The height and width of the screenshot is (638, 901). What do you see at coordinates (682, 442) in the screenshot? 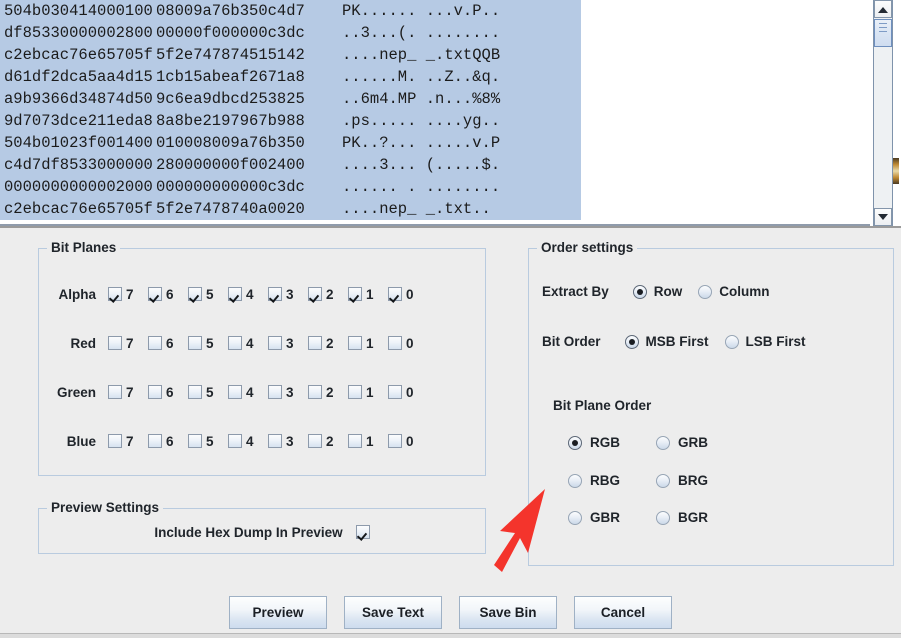
I see `bit-plane-order-grb: GRB` at bounding box center [682, 442].